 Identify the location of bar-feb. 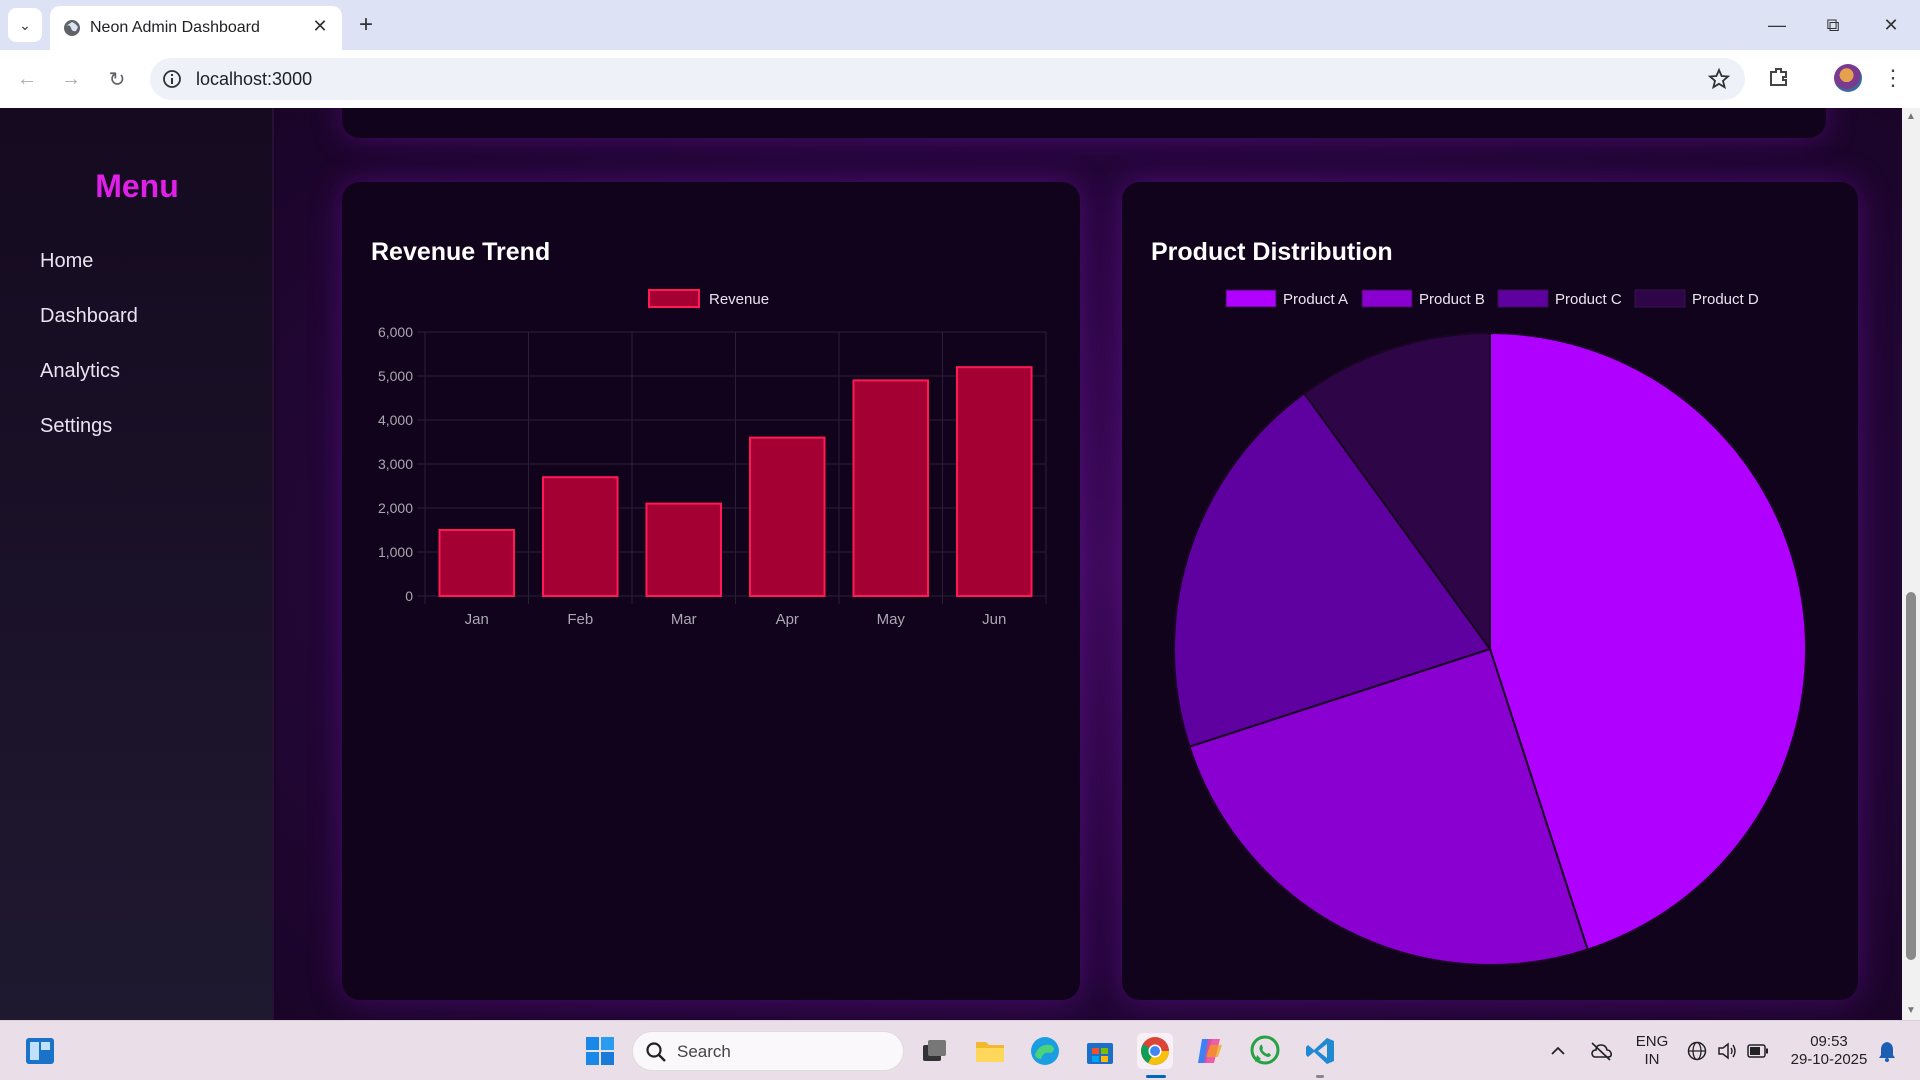
(580, 537).